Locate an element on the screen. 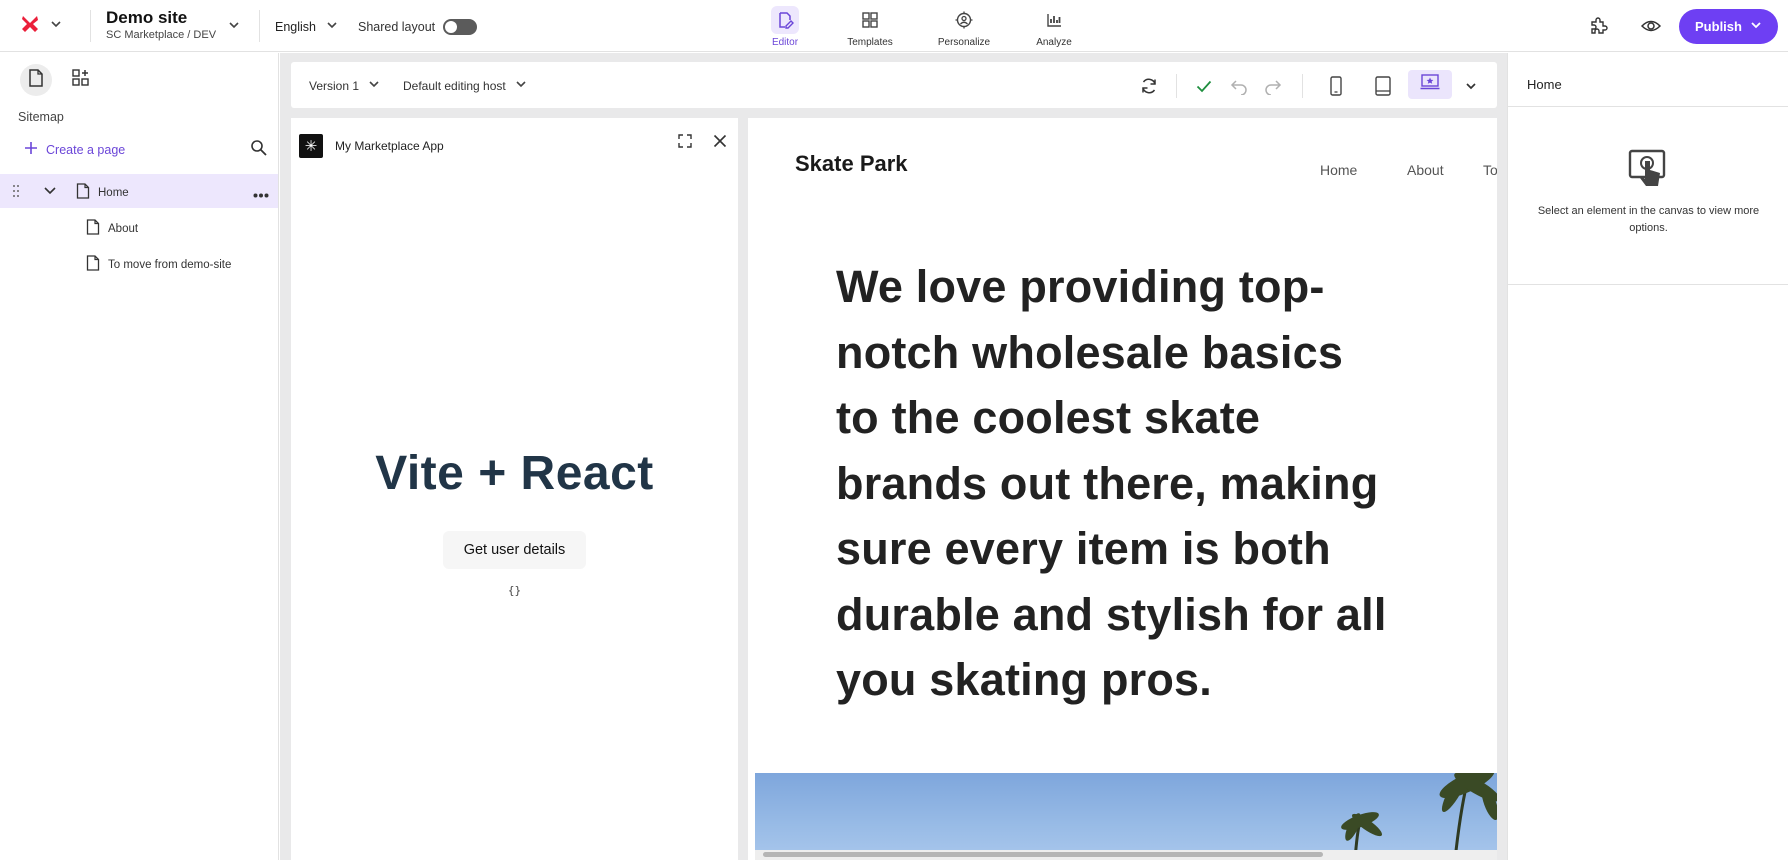  plus-icon is located at coordinates (31, 149).